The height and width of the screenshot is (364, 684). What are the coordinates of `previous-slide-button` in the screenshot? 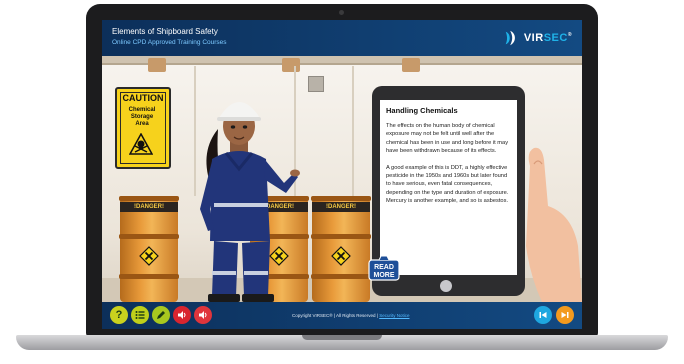 It's located at (543, 315).